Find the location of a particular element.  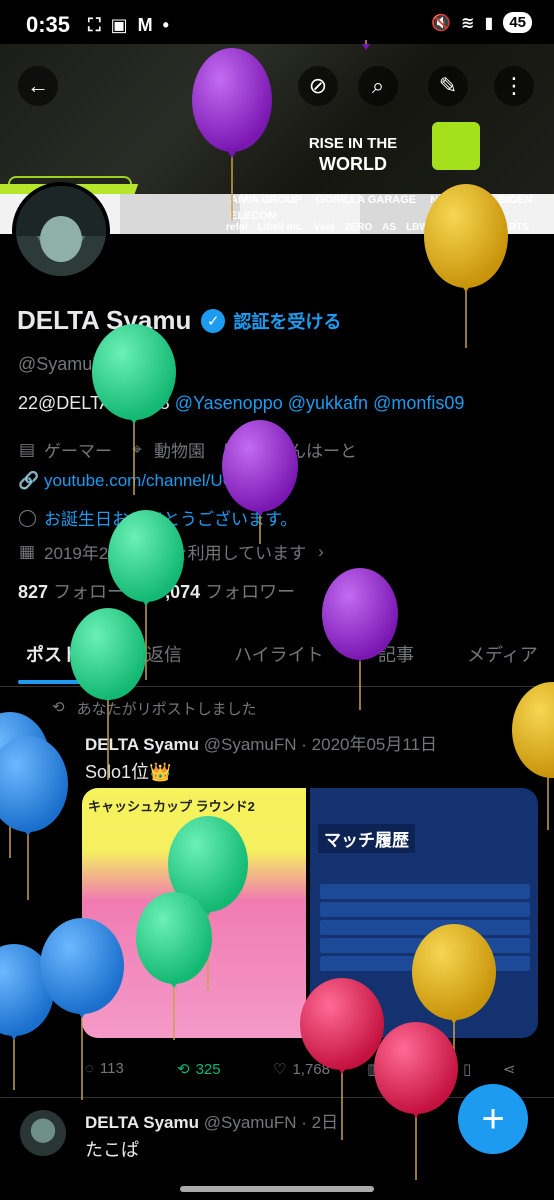

views-button: ▥ is located at coordinates (374, 1069).